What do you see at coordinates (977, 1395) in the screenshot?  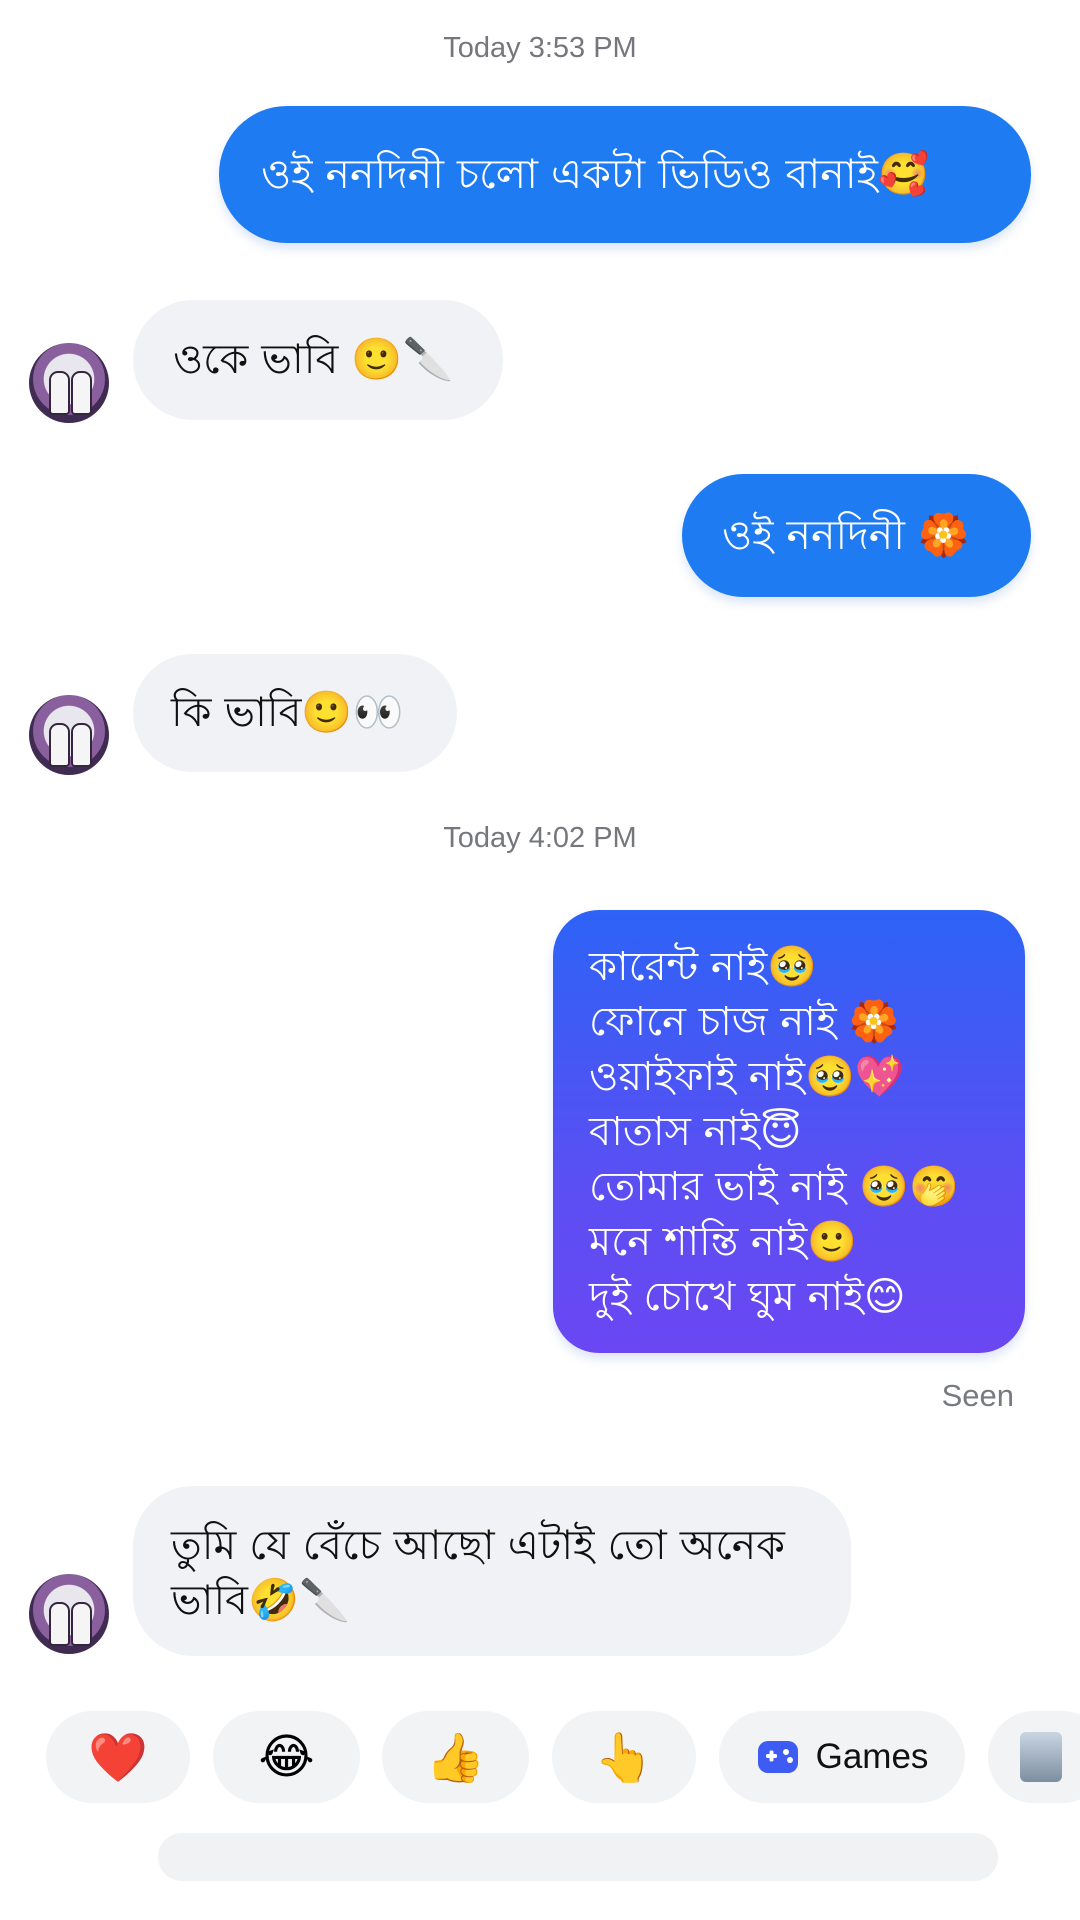 I see `seen-status: Seen` at bounding box center [977, 1395].